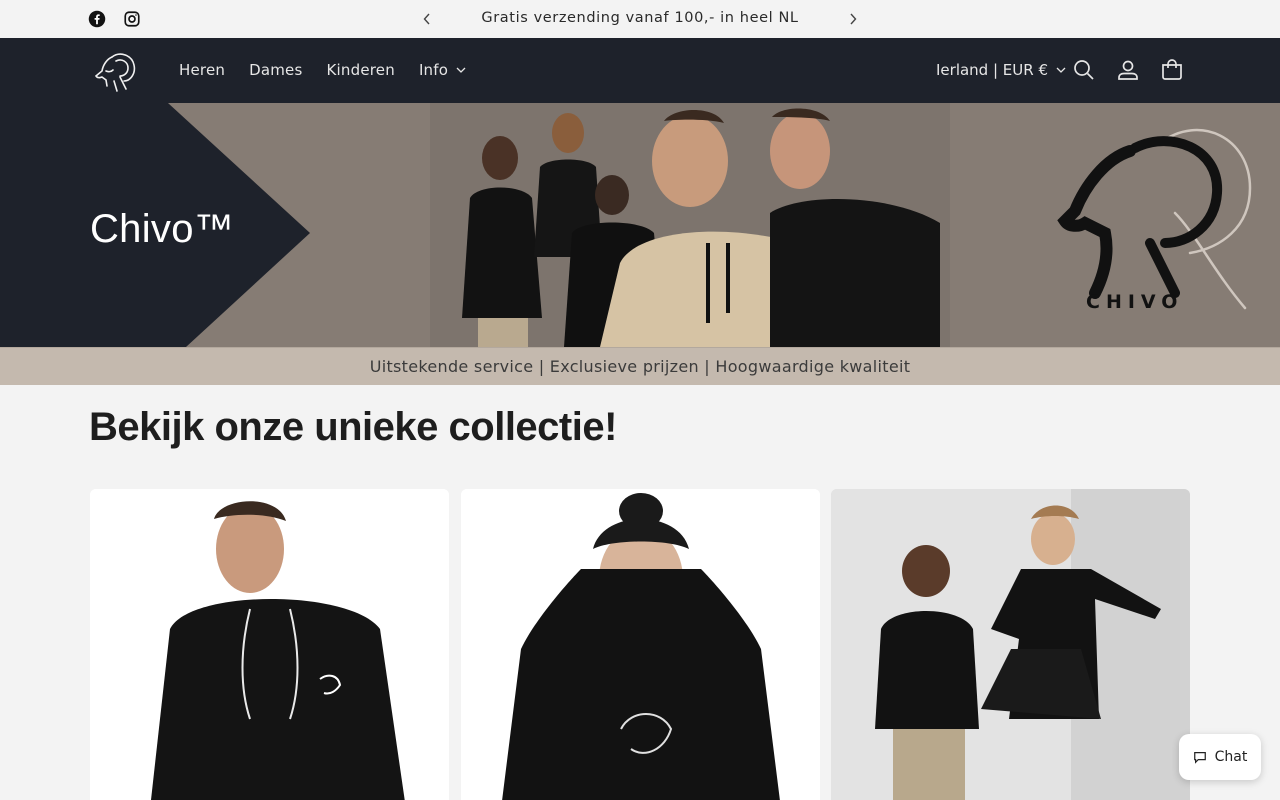  I want to click on hero-title: Chivo™, so click(162, 229).